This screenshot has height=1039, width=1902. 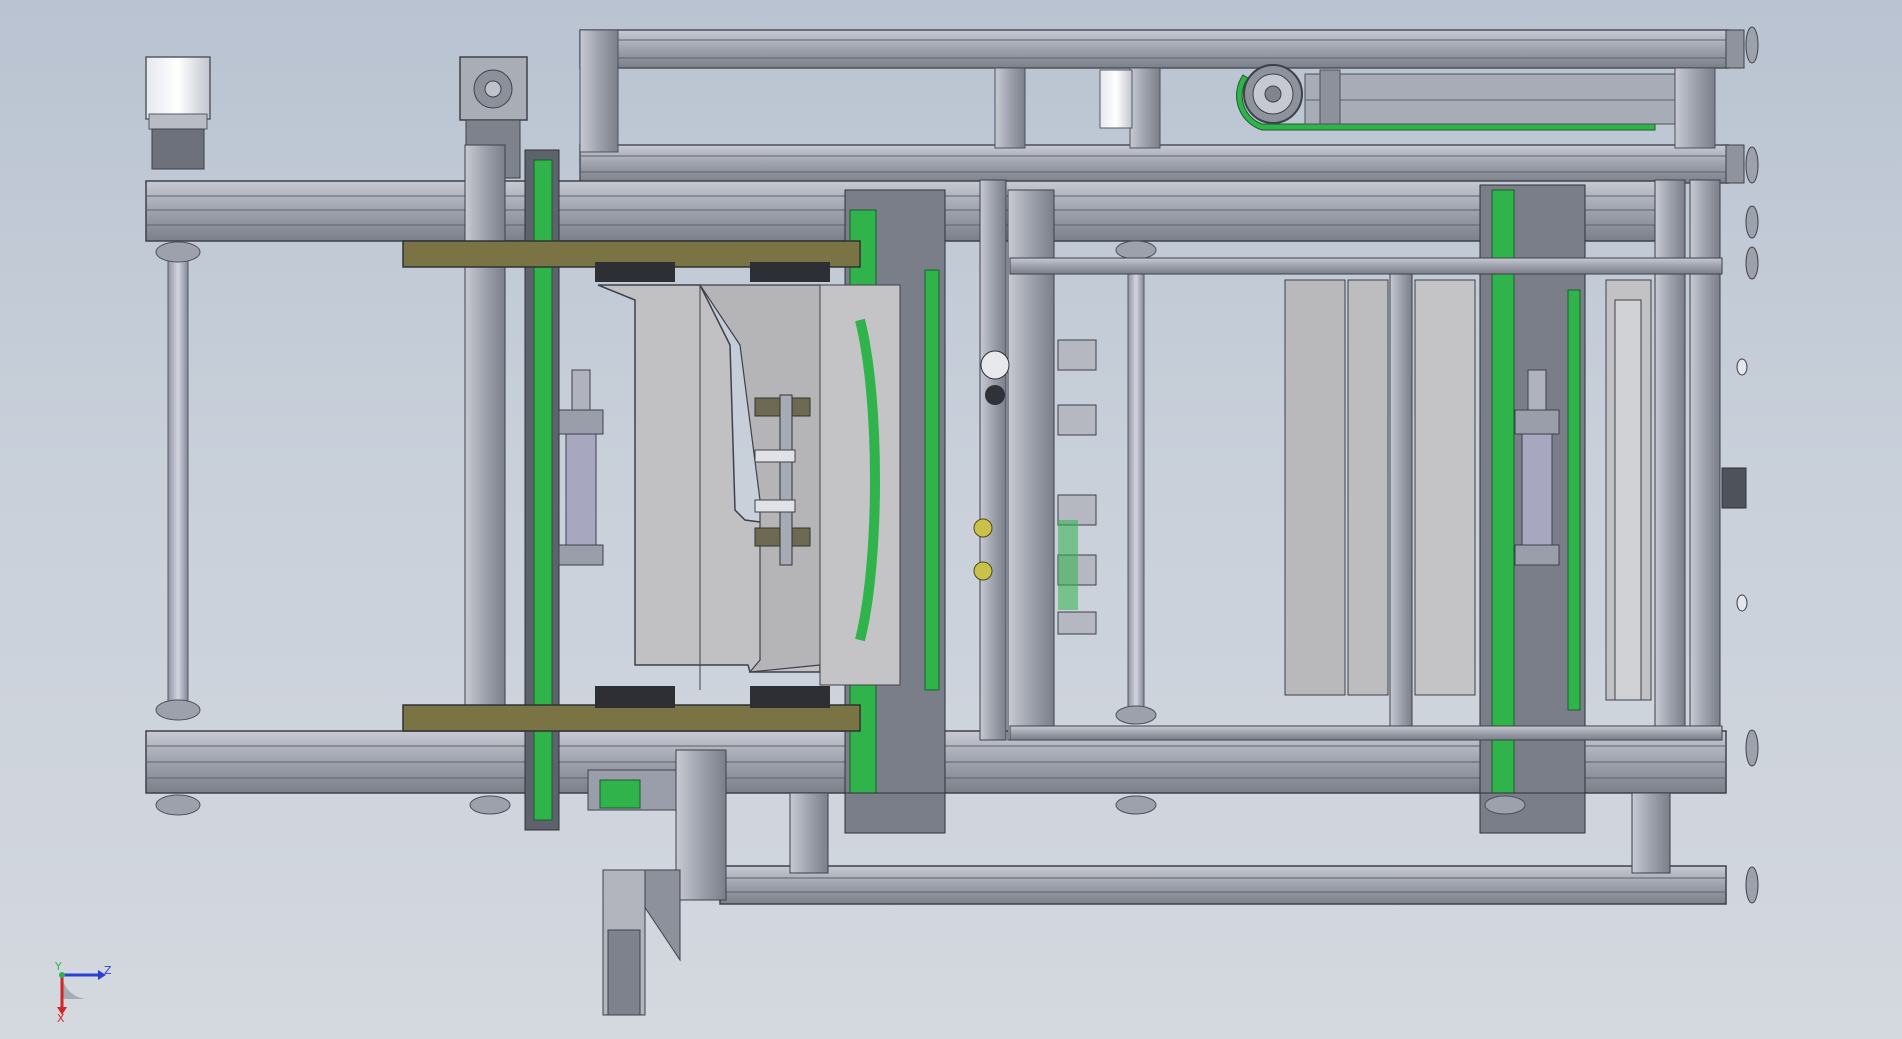 I want to click on z-axis-label: Z, so click(x=108, y=970).